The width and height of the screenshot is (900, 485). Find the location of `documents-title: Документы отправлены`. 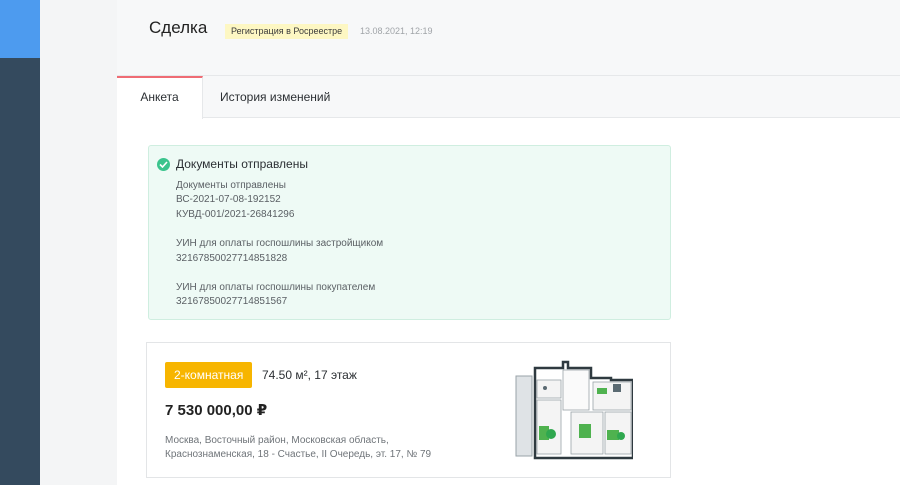

documents-title: Документы отправлены is located at coordinates (242, 164).